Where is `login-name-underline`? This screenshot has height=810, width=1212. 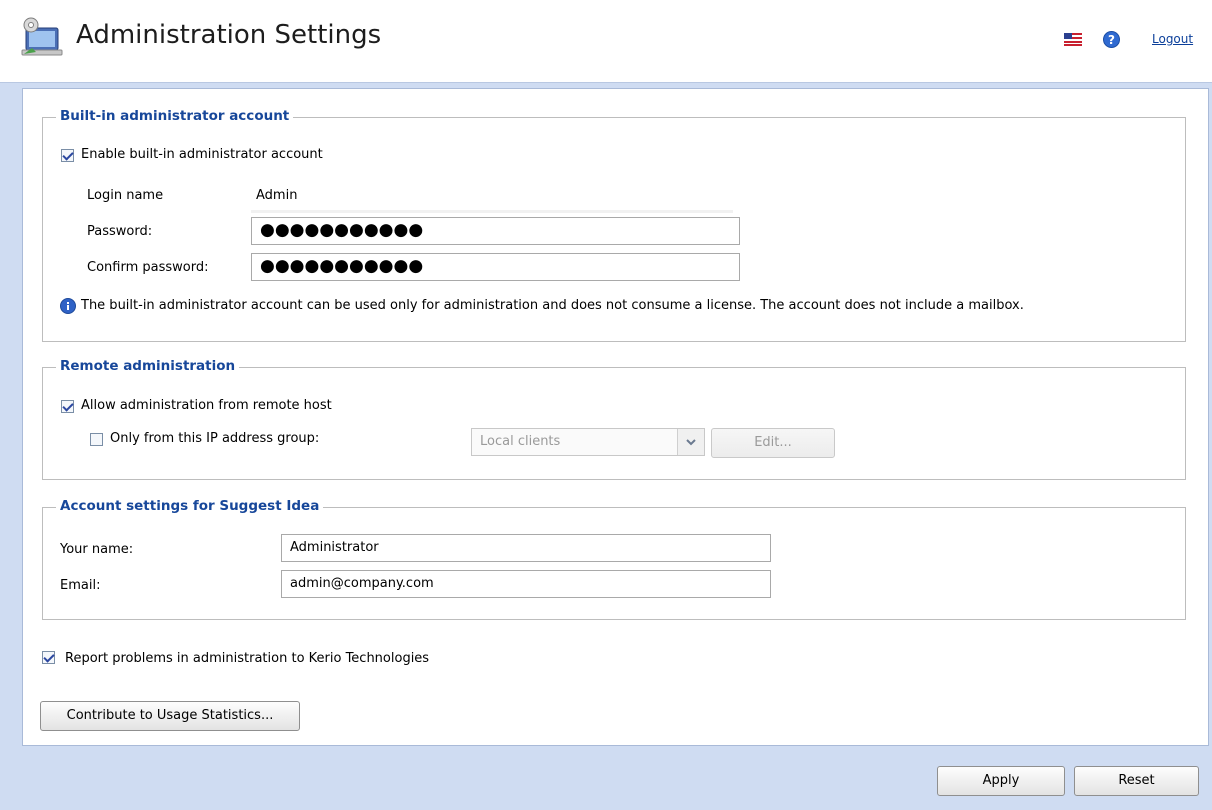
login-name-underline is located at coordinates (492, 211).